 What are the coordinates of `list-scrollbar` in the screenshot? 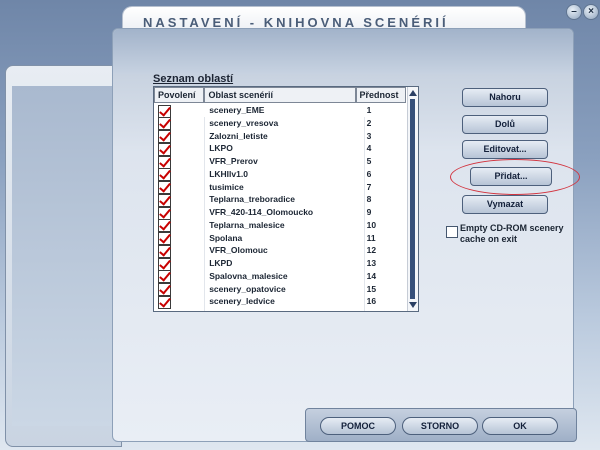 It's located at (412, 199).